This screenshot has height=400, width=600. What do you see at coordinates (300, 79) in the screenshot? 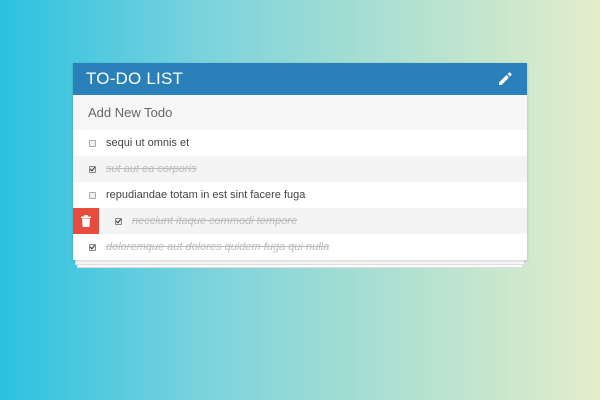
I see `todo-header: TO-DO LIST` at bounding box center [300, 79].